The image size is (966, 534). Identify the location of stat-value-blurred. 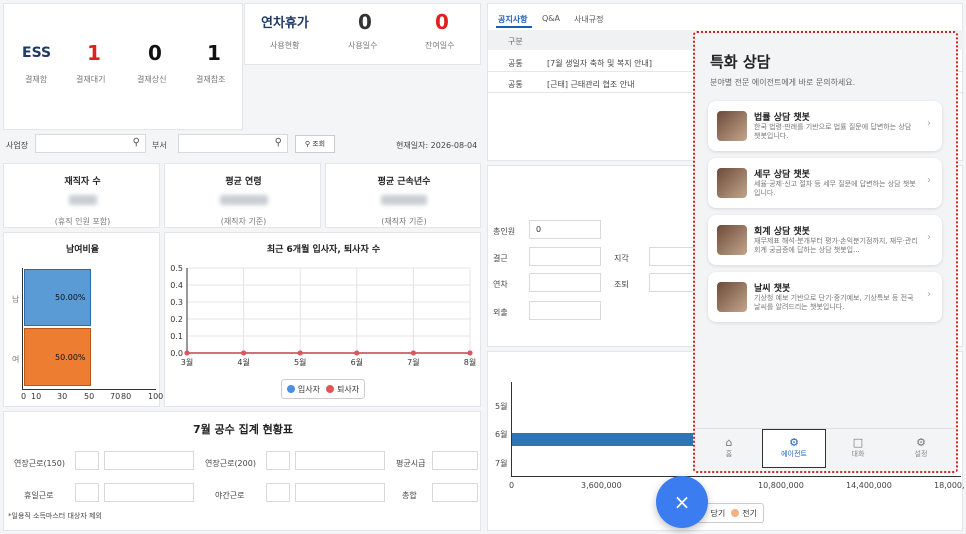
(83, 200).